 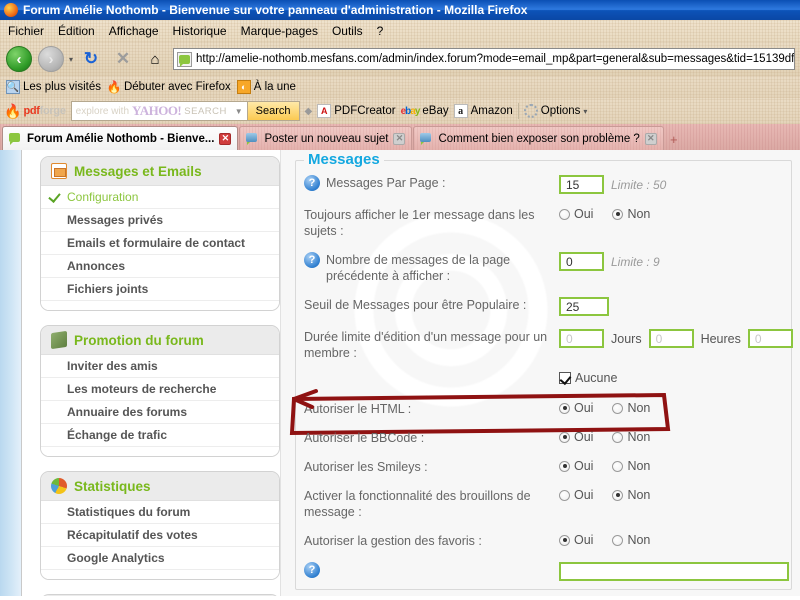 What do you see at coordinates (674, 571) in the screenshot?
I see `partial-next-input` at bounding box center [674, 571].